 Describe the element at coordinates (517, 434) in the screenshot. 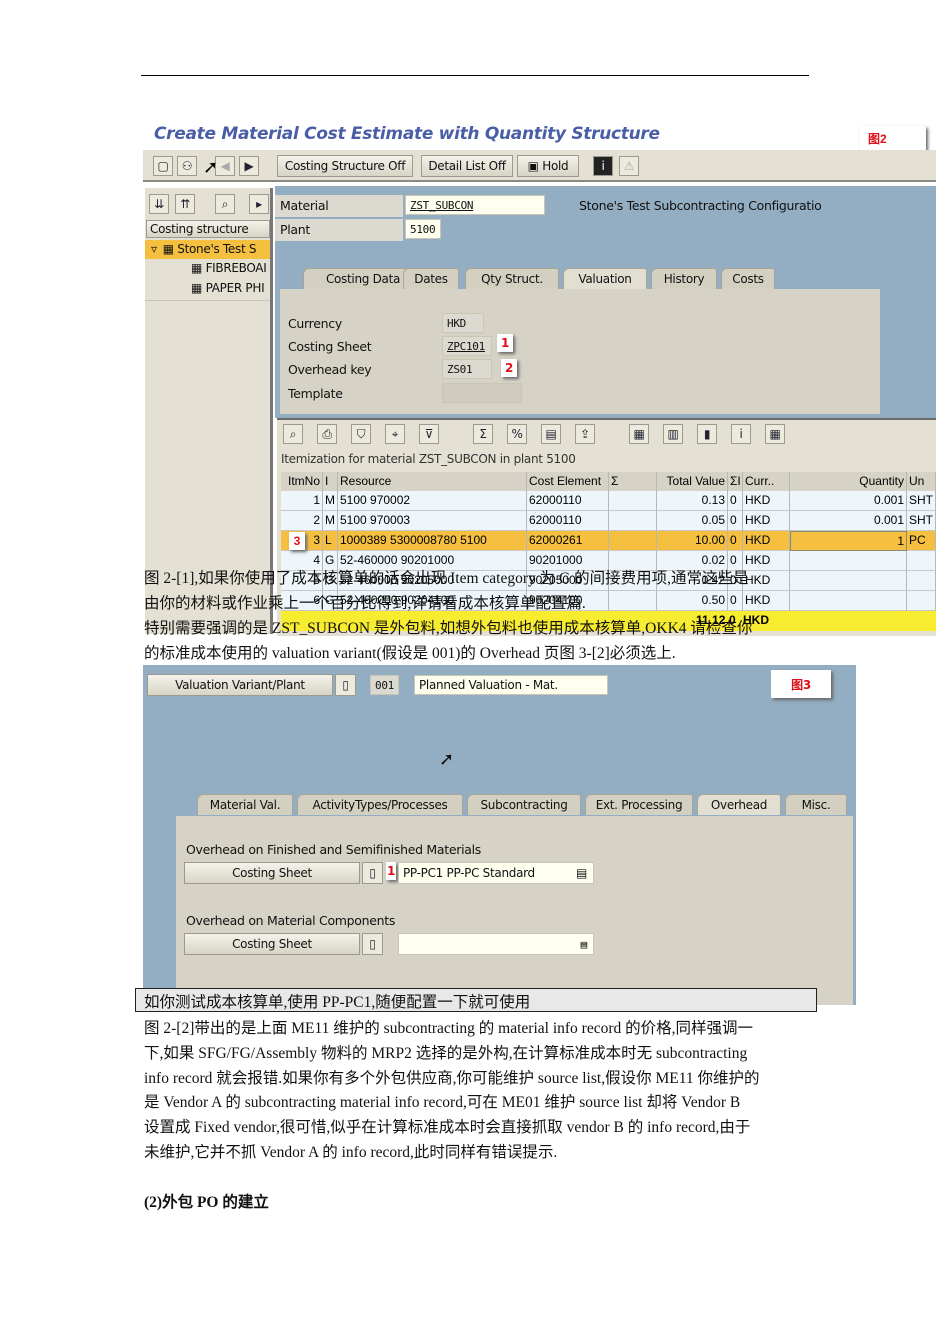

I see `subtotal-icon: %` at that location.